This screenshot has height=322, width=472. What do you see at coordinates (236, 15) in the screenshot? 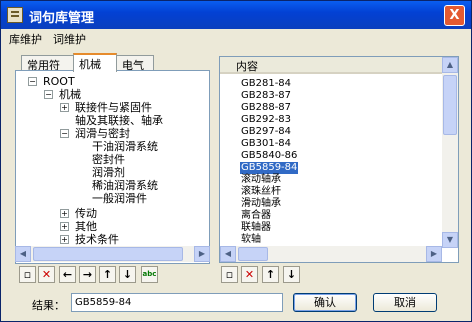
I see `title-bar: 词句库管理 X` at bounding box center [236, 15].